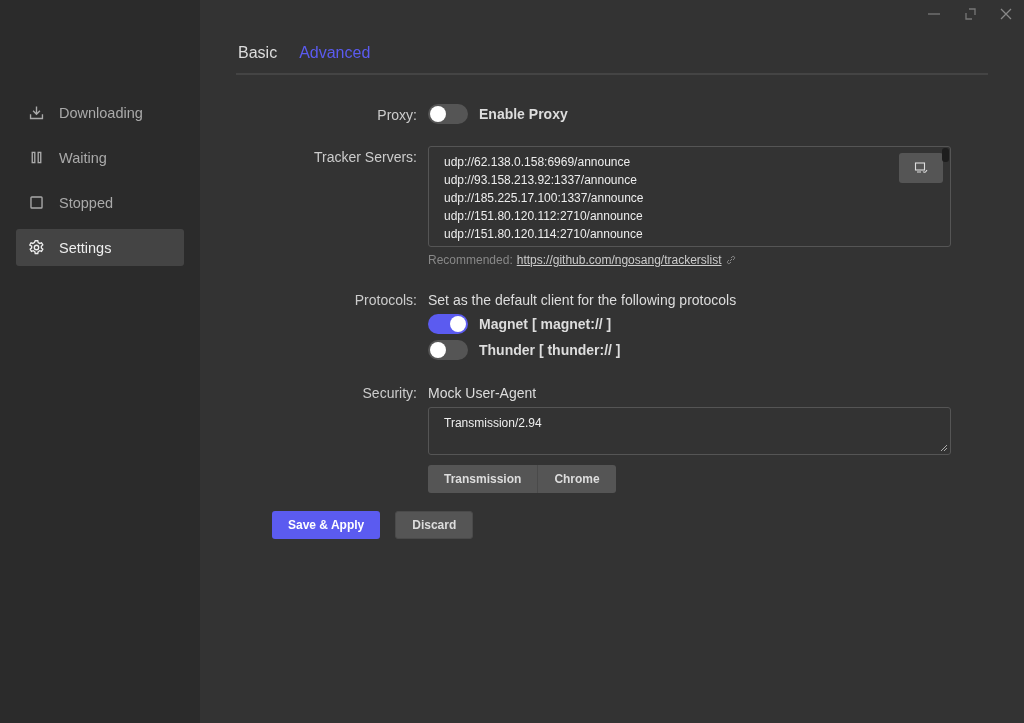 This screenshot has height=723, width=1024. What do you see at coordinates (396, 114) in the screenshot?
I see `field-label: Proxy:` at bounding box center [396, 114].